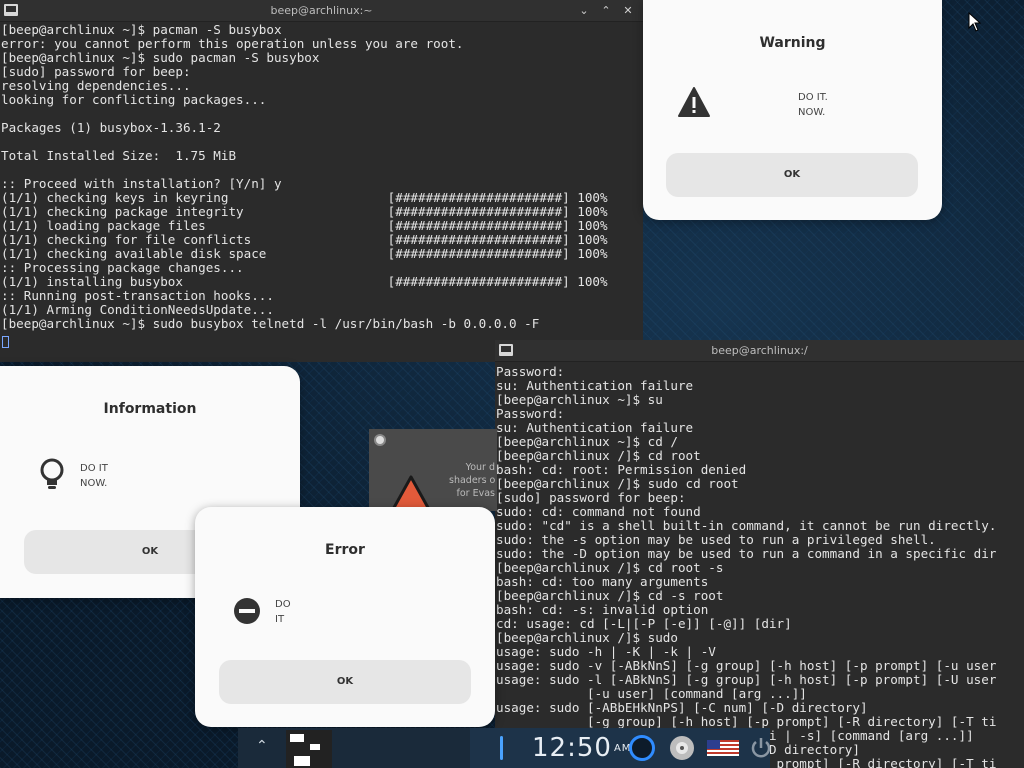 The image size is (1024, 768). I want to click on evas-message: Your d shaders o for Evas, so click(472, 480).